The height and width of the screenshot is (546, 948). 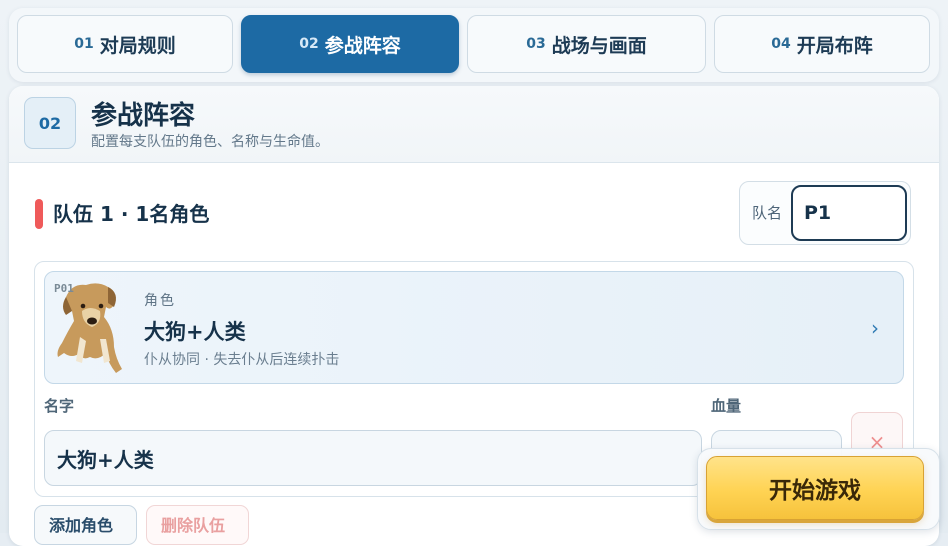 What do you see at coordinates (39, 214) in the screenshot?
I see `team-color-bar` at bounding box center [39, 214].